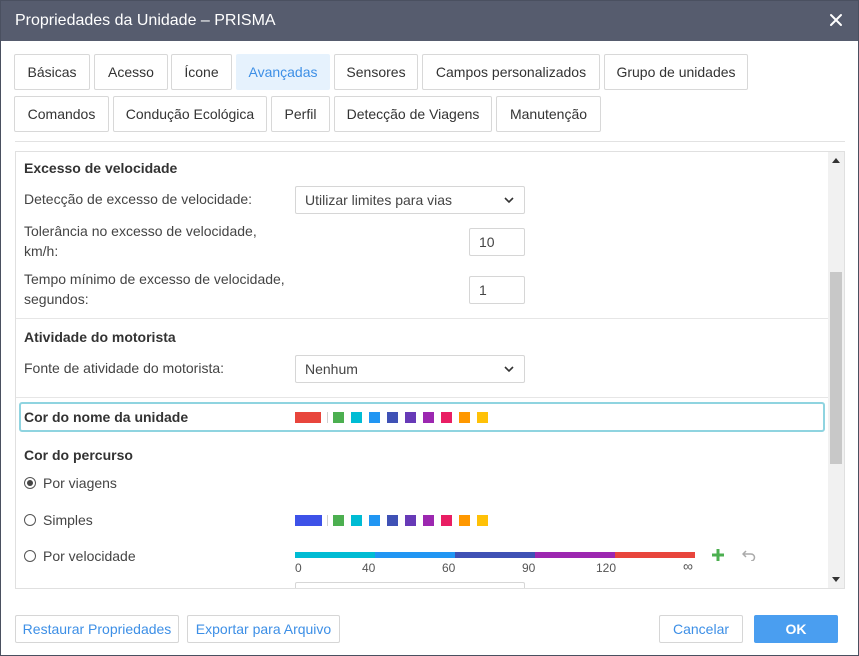 The image size is (859, 656). Describe the element at coordinates (298, 568) in the screenshot. I see `speed-tick: 0` at that location.